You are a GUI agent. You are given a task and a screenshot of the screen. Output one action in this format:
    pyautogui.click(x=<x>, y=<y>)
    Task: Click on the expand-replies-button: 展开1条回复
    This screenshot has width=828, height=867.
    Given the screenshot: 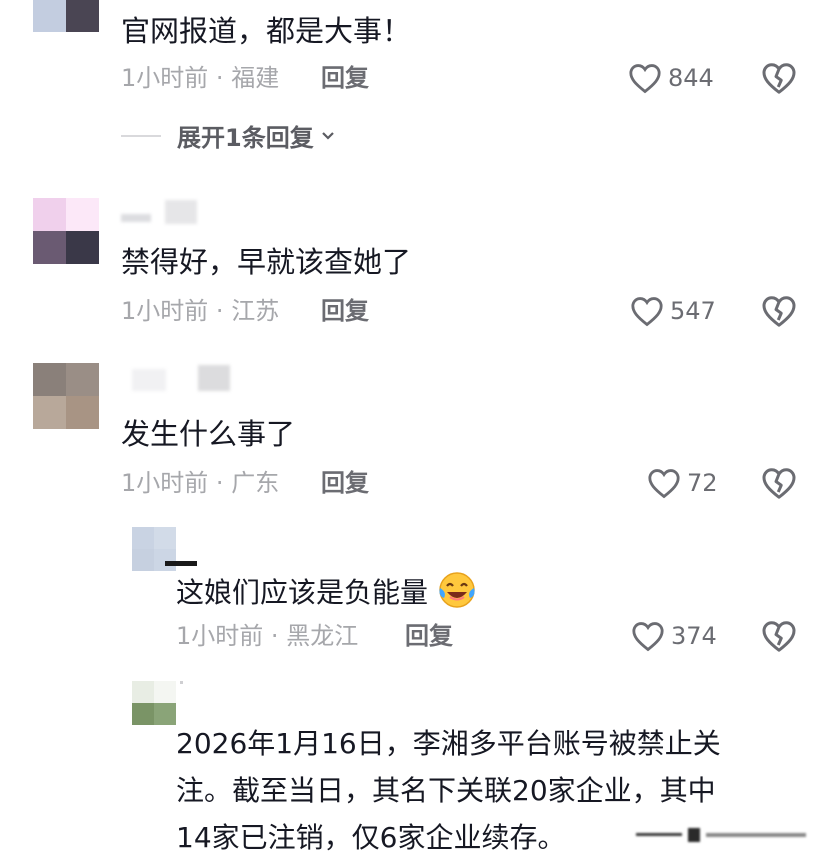 What is the action you would take?
    pyautogui.click(x=229, y=135)
    